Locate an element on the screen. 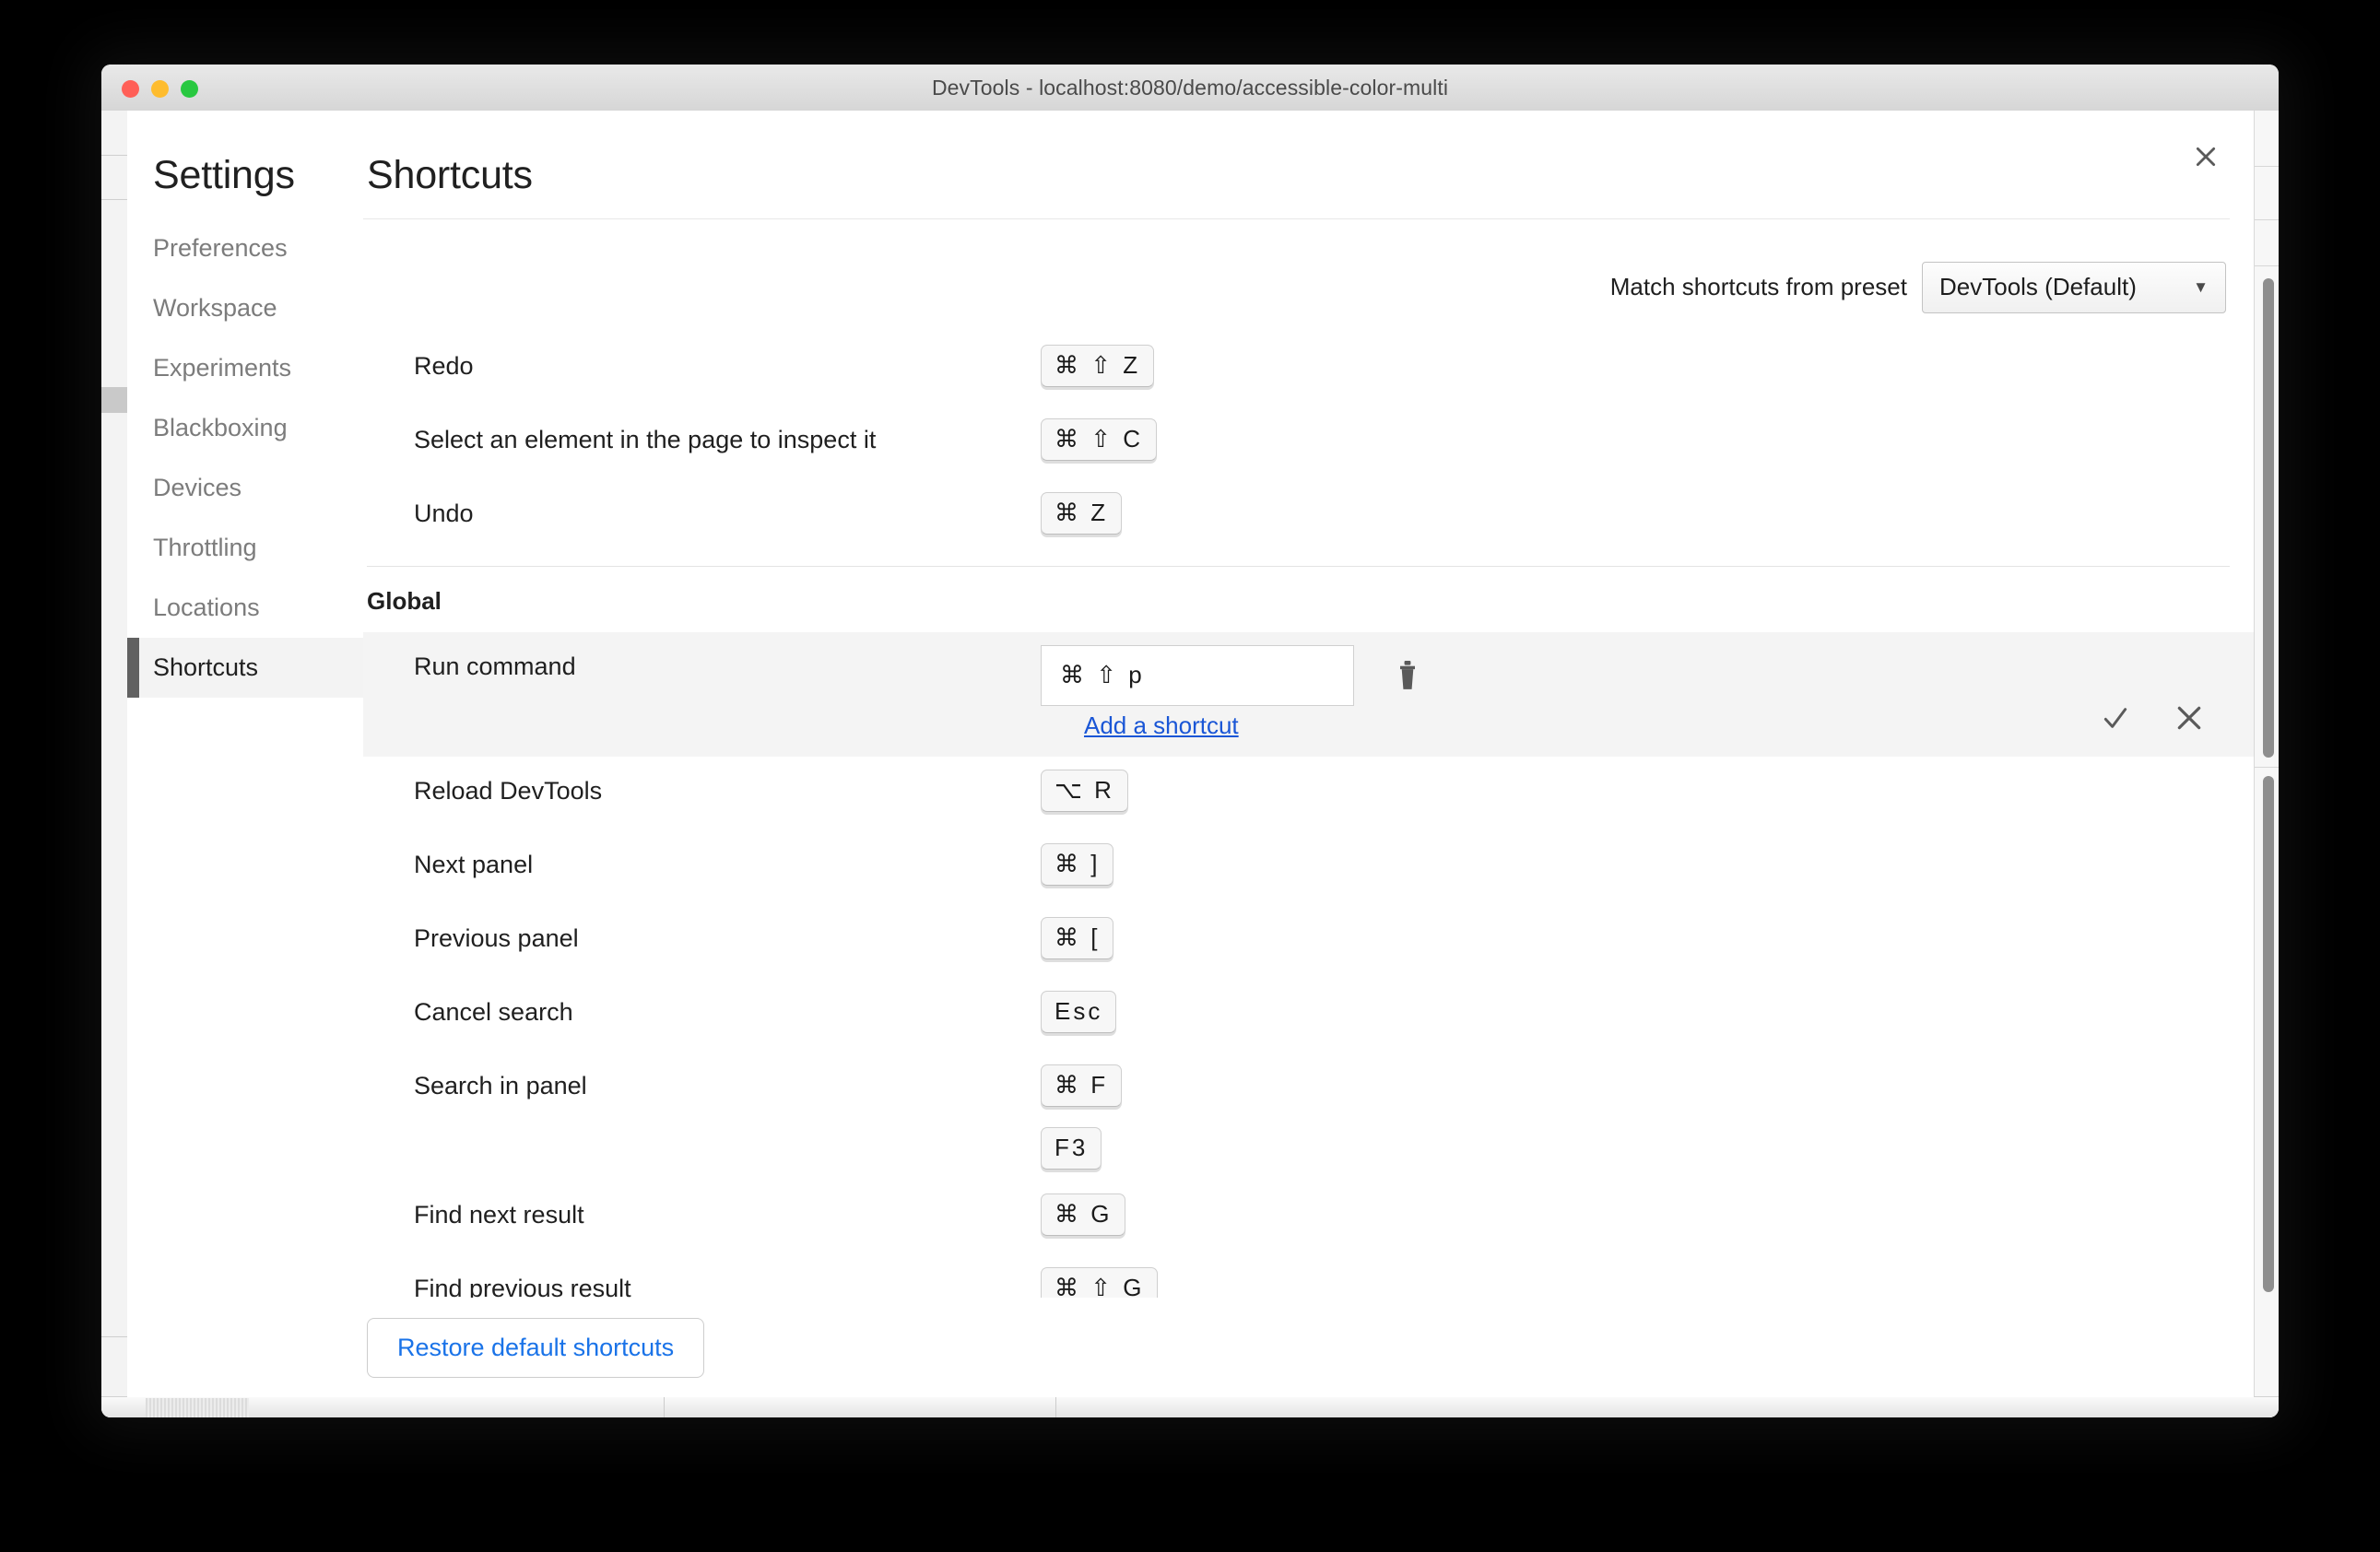 This screenshot has height=1552, width=2380. shortcut-row-redo: Redo ⌘ ⇧ Z is located at coordinates (1308, 369).